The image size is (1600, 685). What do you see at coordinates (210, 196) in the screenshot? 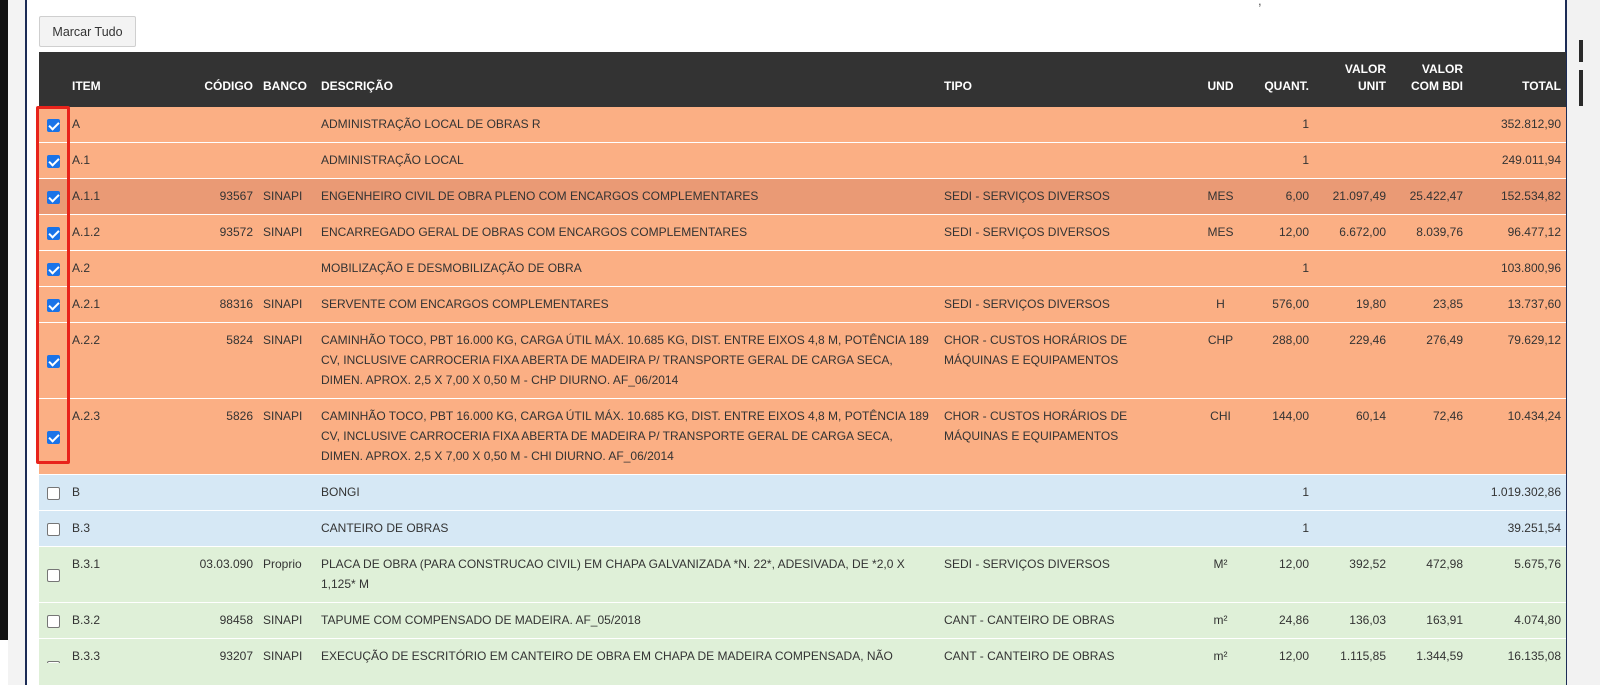
I see `cell-codigo: 93567` at bounding box center [210, 196].